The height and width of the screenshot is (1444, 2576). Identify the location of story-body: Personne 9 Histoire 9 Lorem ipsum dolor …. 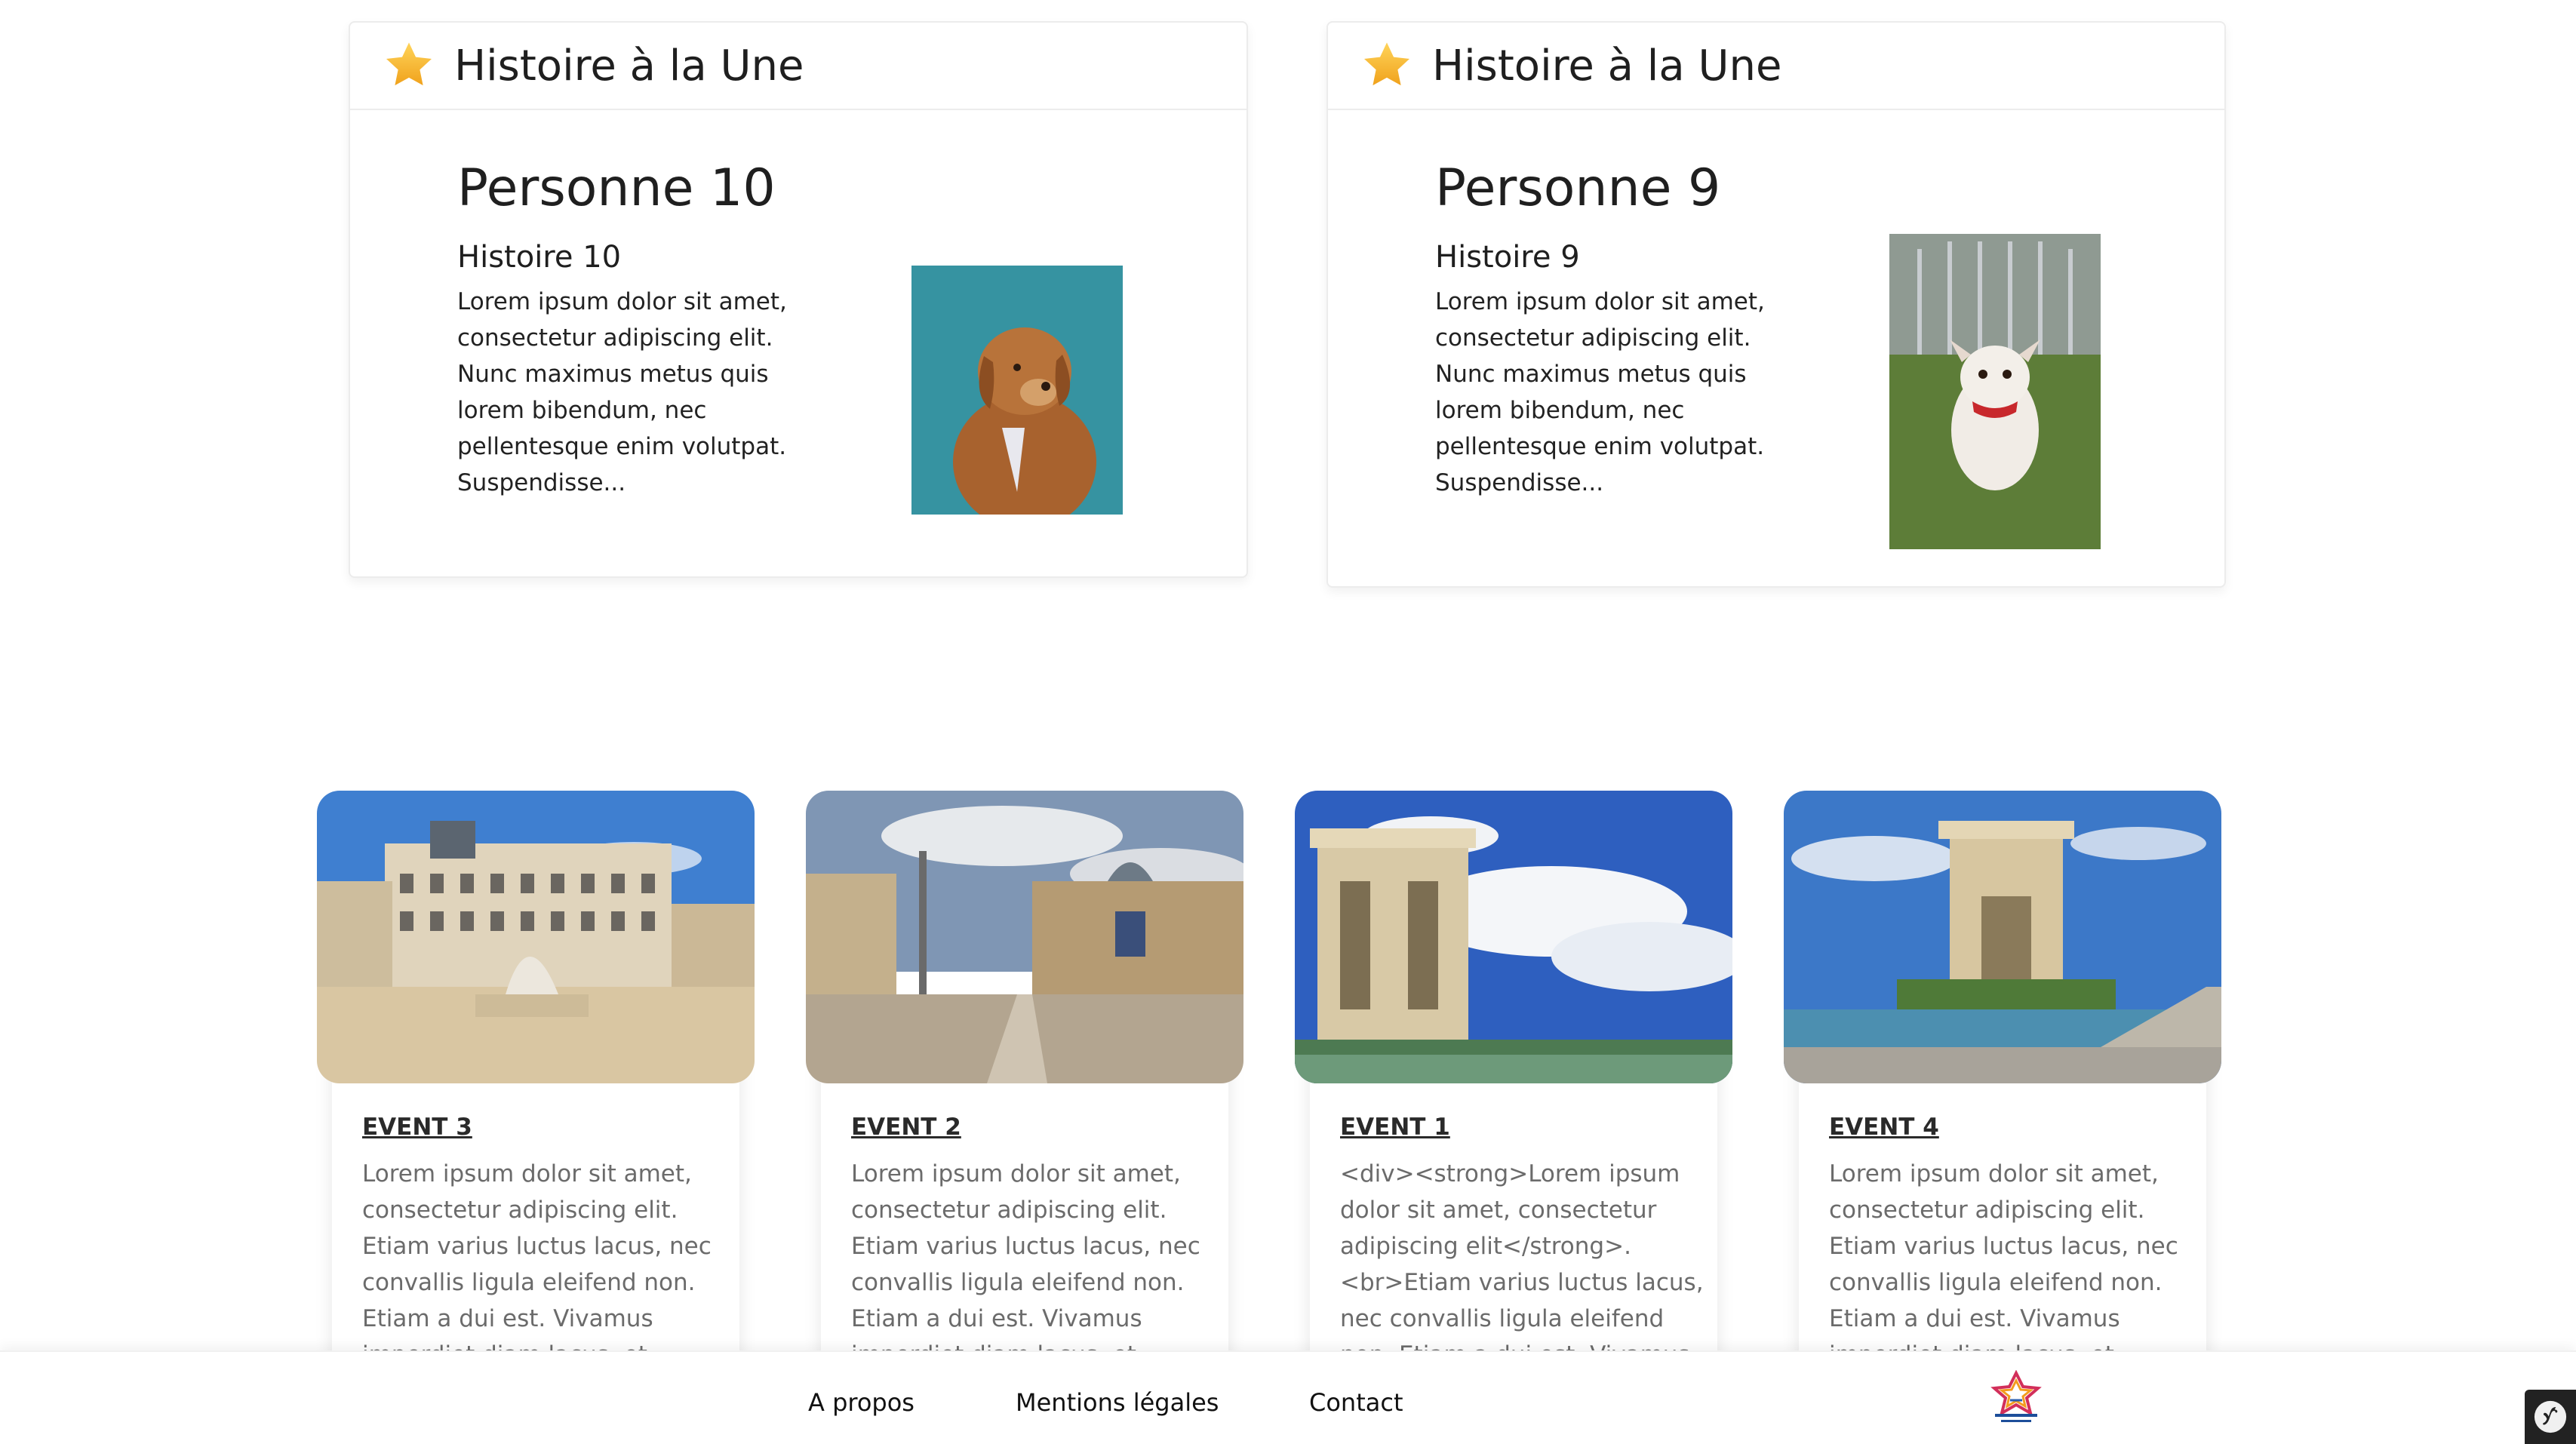
(1601, 332).